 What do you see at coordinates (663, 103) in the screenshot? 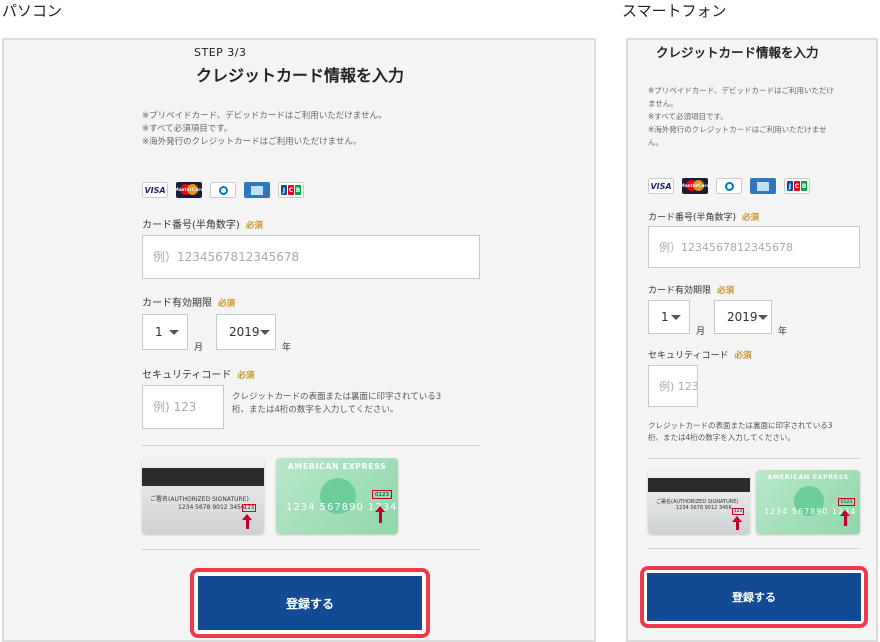
I see `note-line: ません。` at bounding box center [663, 103].